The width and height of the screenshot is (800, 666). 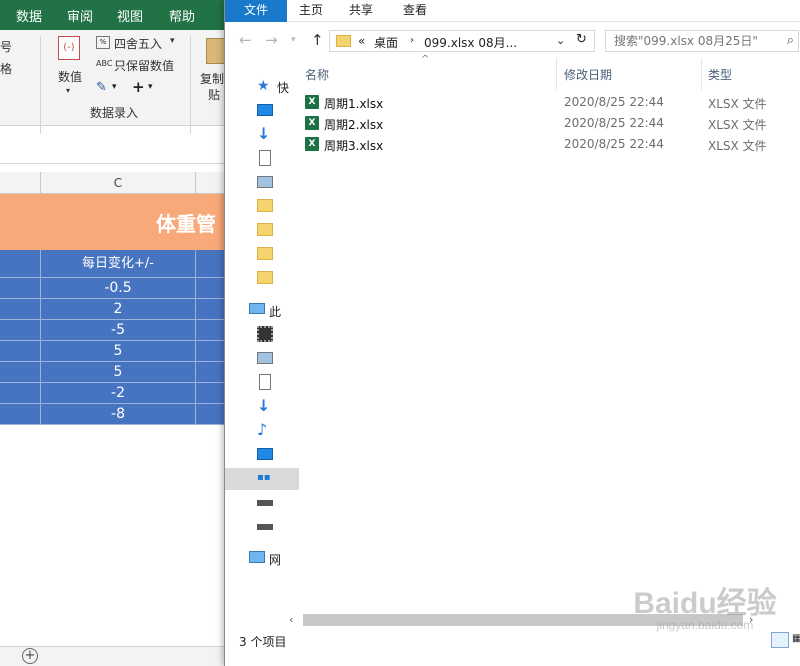 What do you see at coordinates (549, 123) in the screenshot?
I see `file-row: X 周期2.xlsx 2020/8/25 22:44 XLSX 文件` at bounding box center [549, 123].